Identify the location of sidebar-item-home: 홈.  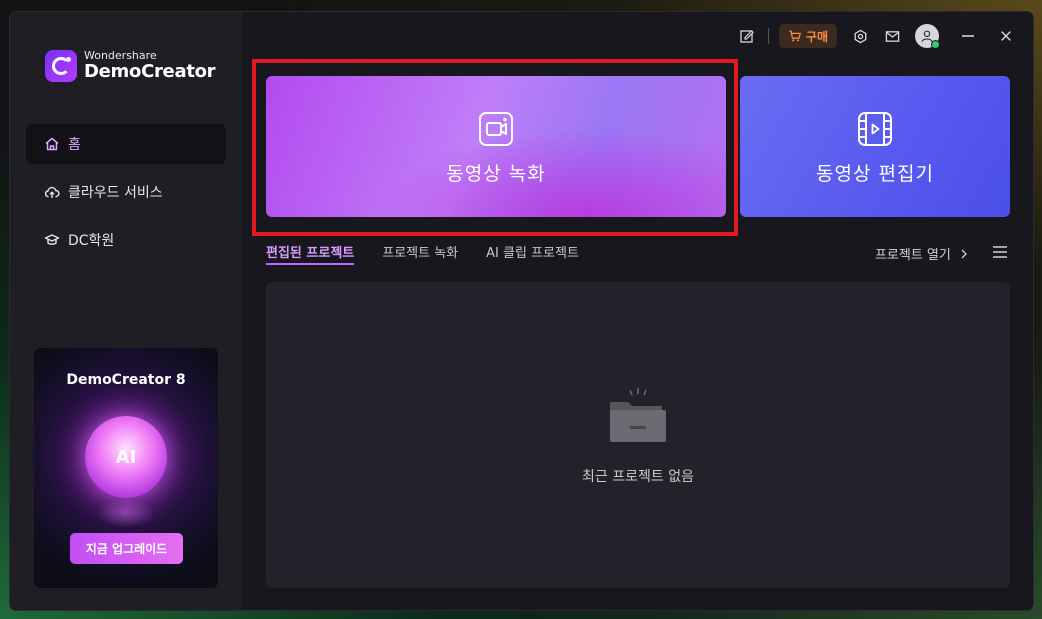
(126, 144).